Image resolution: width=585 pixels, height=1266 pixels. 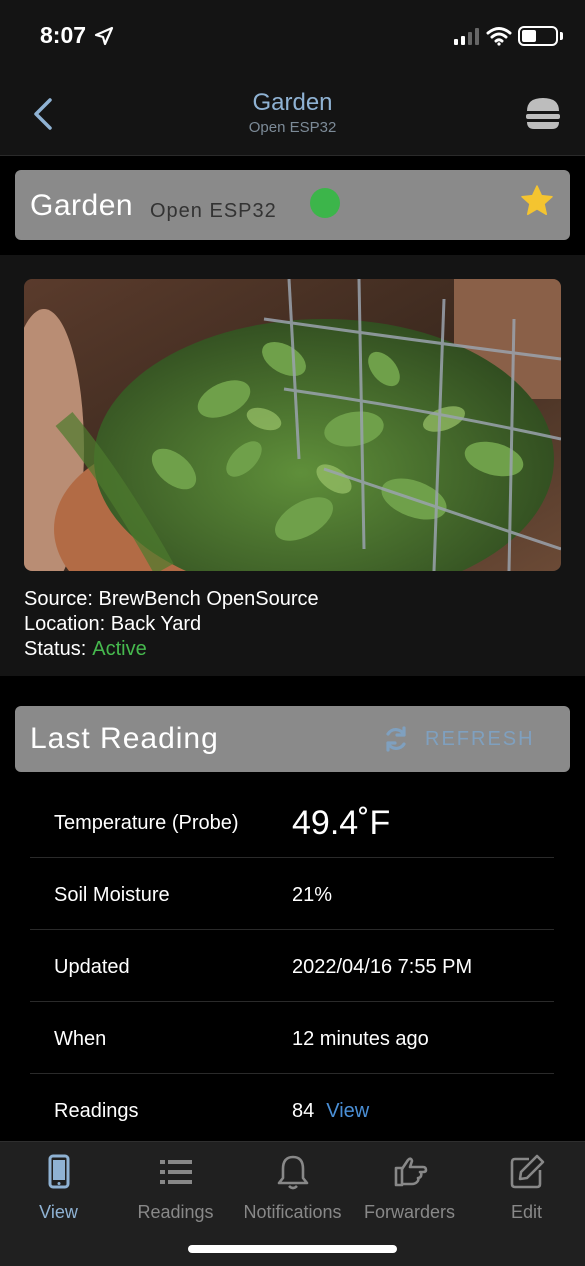 What do you see at coordinates (175, 1186) in the screenshot?
I see `tab-readings: Readings` at bounding box center [175, 1186].